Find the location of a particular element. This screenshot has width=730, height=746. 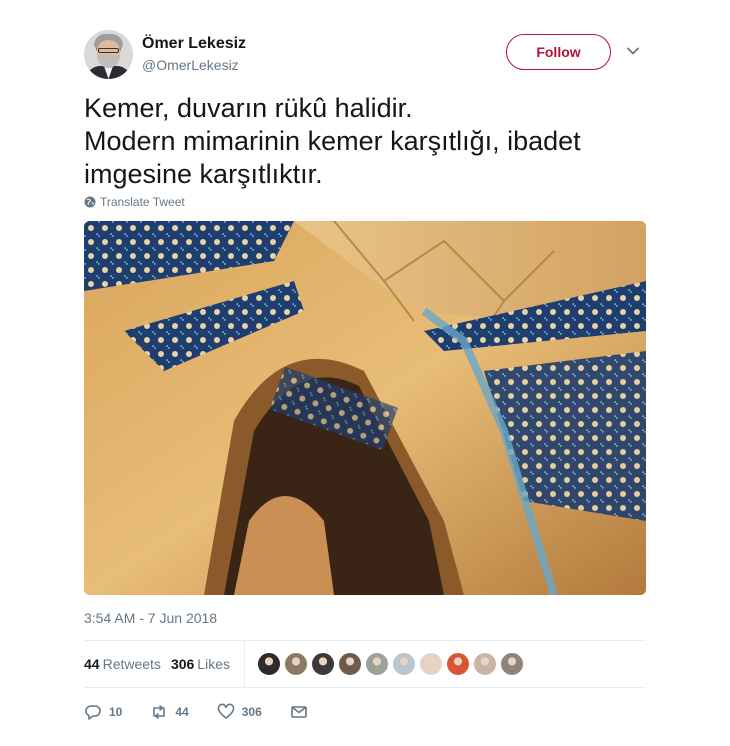

tweet-header: Ömer Lekesiz @OmerLekesiz Follow is located at coordinates (367, 55).